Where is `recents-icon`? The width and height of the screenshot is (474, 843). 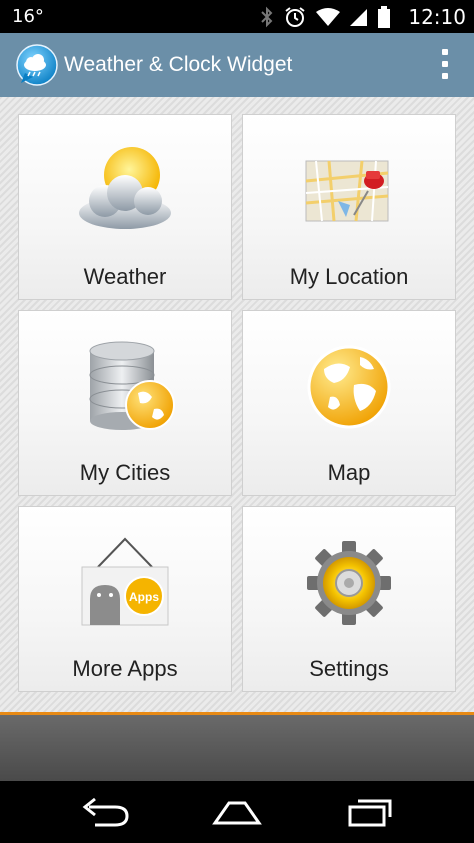
recents-icon is located at coordinates (370, 812).